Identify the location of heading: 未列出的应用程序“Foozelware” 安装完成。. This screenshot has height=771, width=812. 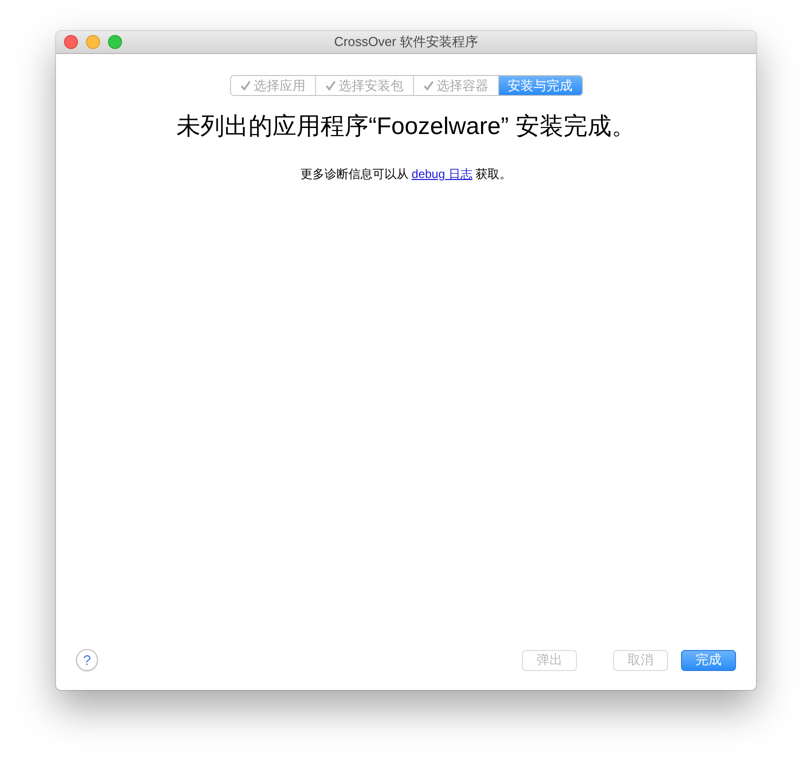
(406, 127).